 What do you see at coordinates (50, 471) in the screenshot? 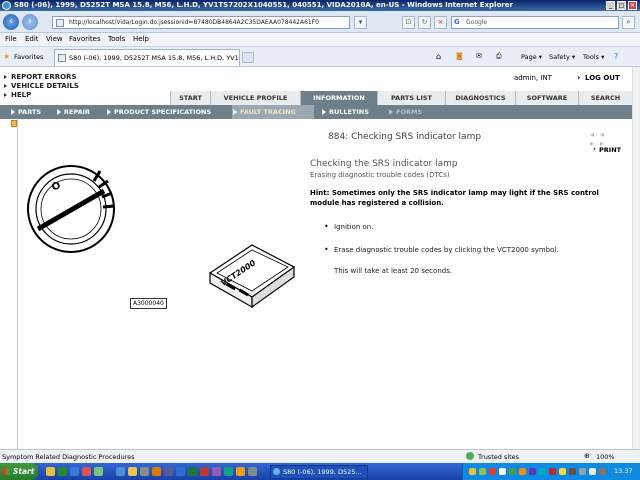
I see `quicklaunch-explorer-icon` at bounding box center [50, 471].